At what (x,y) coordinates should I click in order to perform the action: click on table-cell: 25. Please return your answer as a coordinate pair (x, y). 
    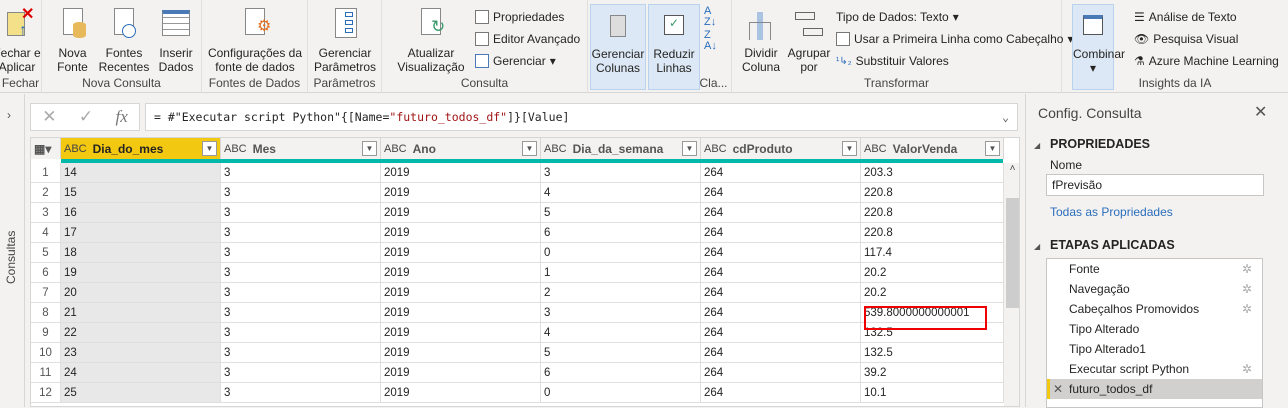
    Looking at the image, I should click on (141, 393).